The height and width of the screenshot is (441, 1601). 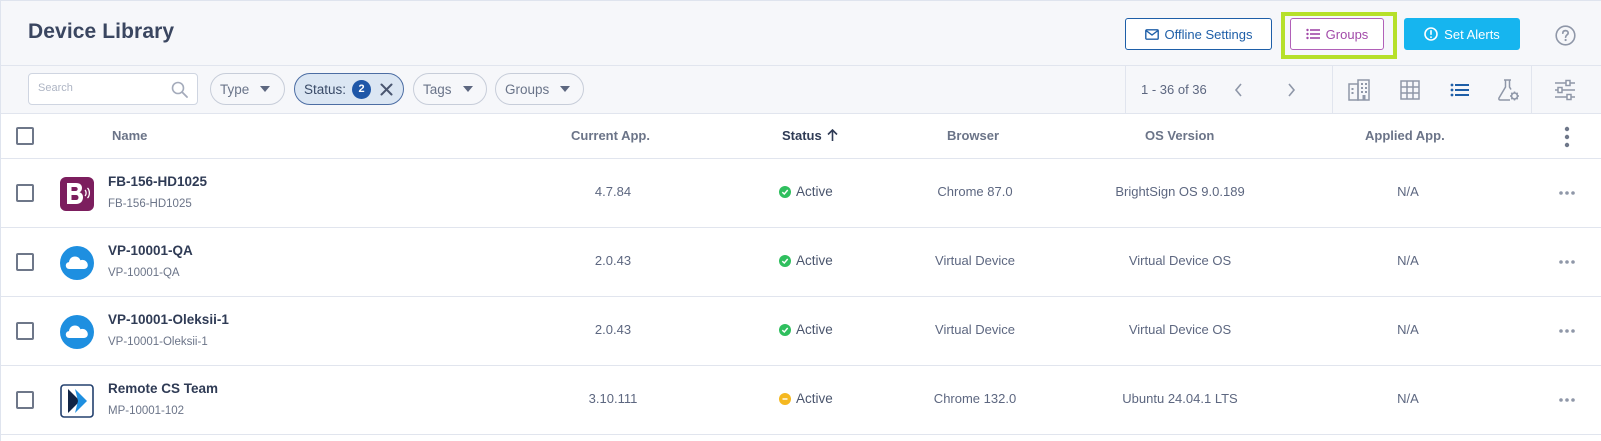 I want to click on tags-filter-label: Tags, so click(x=437, y=89).